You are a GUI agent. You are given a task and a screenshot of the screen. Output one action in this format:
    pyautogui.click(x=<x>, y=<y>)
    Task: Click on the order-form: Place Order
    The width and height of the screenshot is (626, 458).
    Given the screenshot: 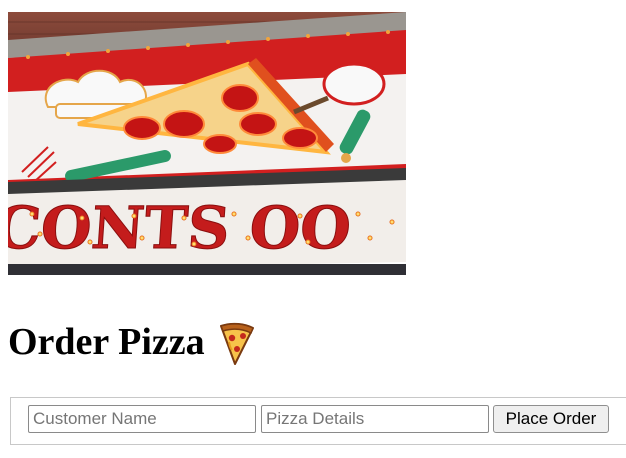 What is the action you would take?
    pyautogui.click(x=318, y=421)
    